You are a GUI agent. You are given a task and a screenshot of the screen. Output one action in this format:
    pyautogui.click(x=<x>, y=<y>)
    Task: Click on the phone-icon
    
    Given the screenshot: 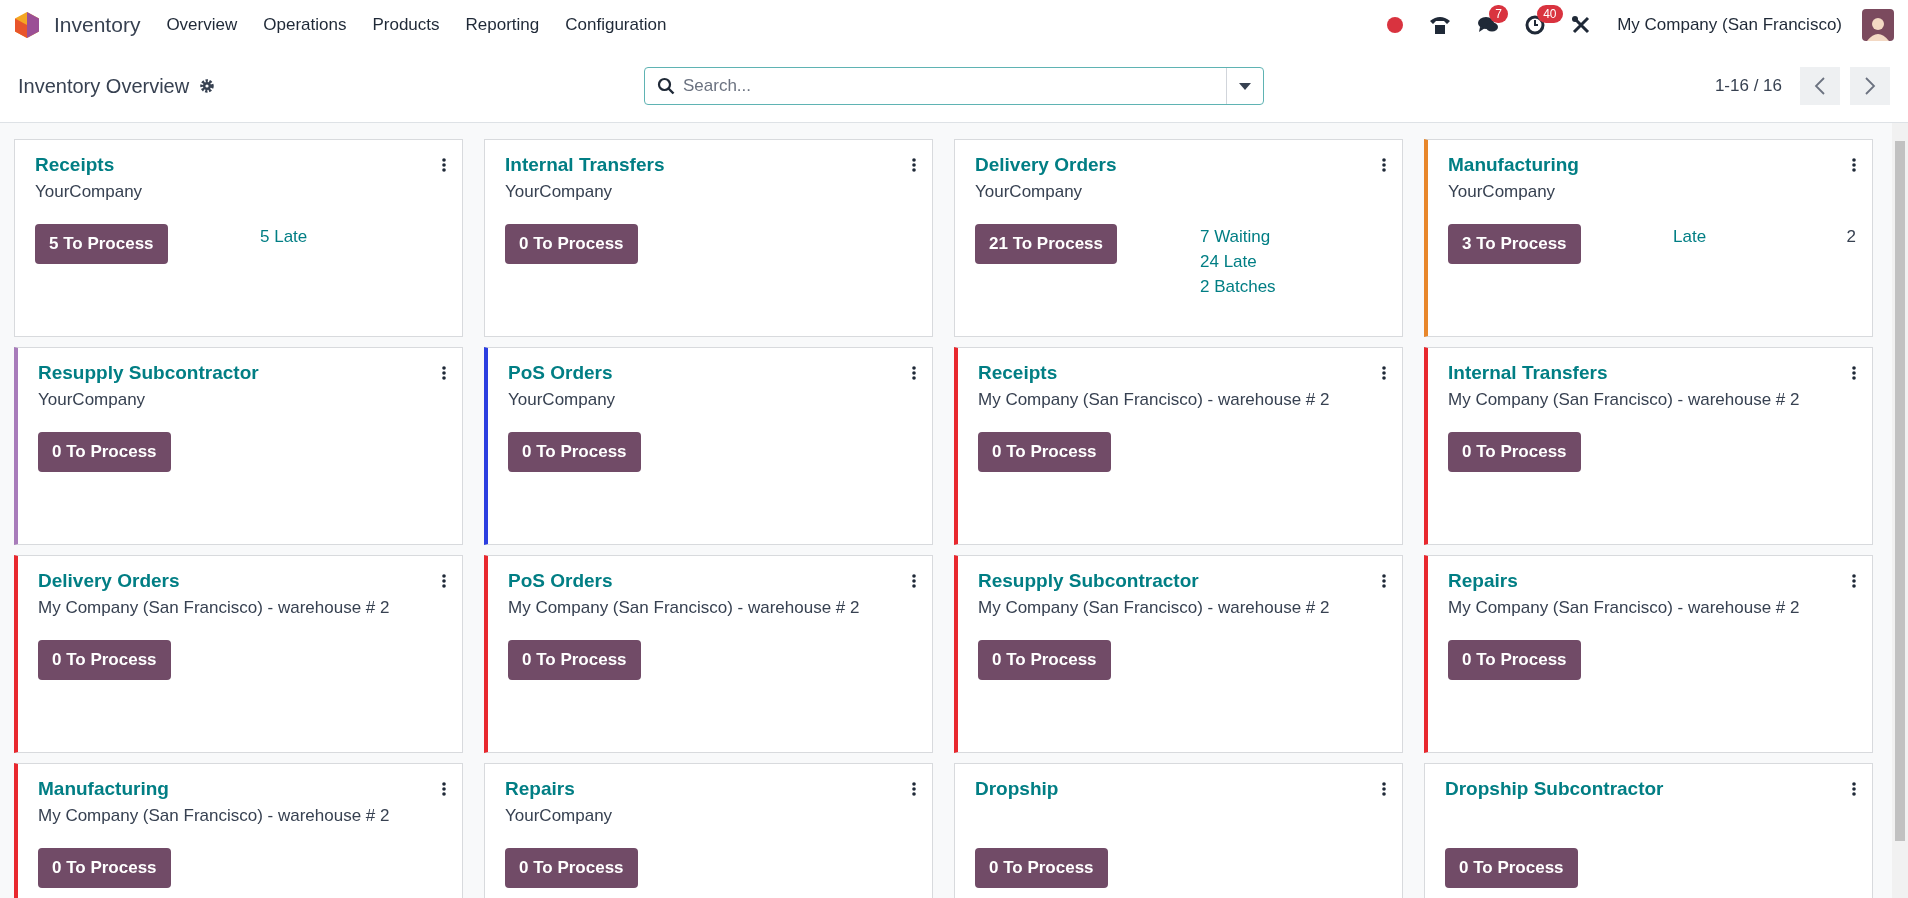 What is the action you would take?
    pyautogui.click(x=1440, y=25)
    